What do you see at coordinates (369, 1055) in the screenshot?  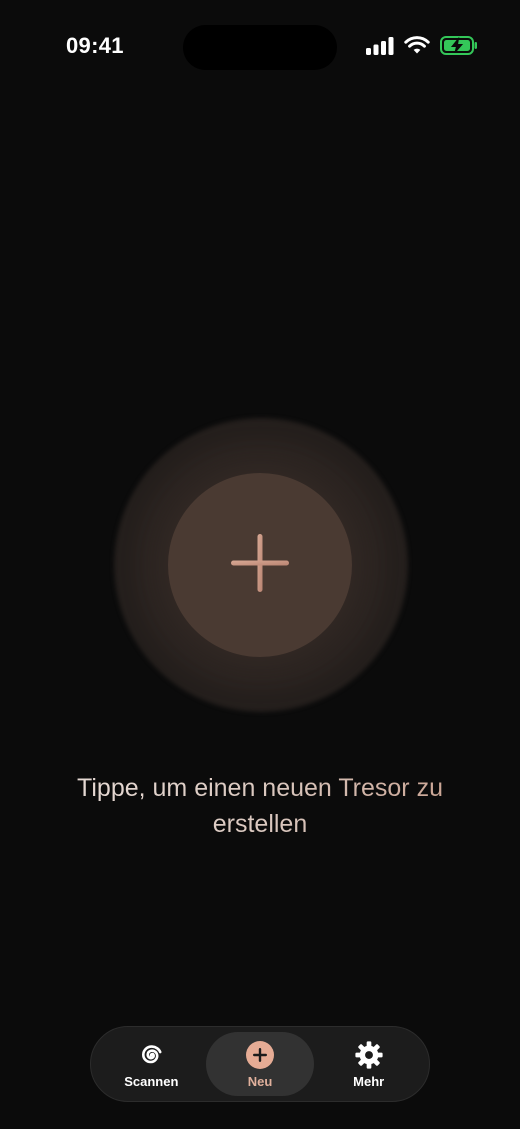 I see `gear-icon` at bounding box center [369, 1055].